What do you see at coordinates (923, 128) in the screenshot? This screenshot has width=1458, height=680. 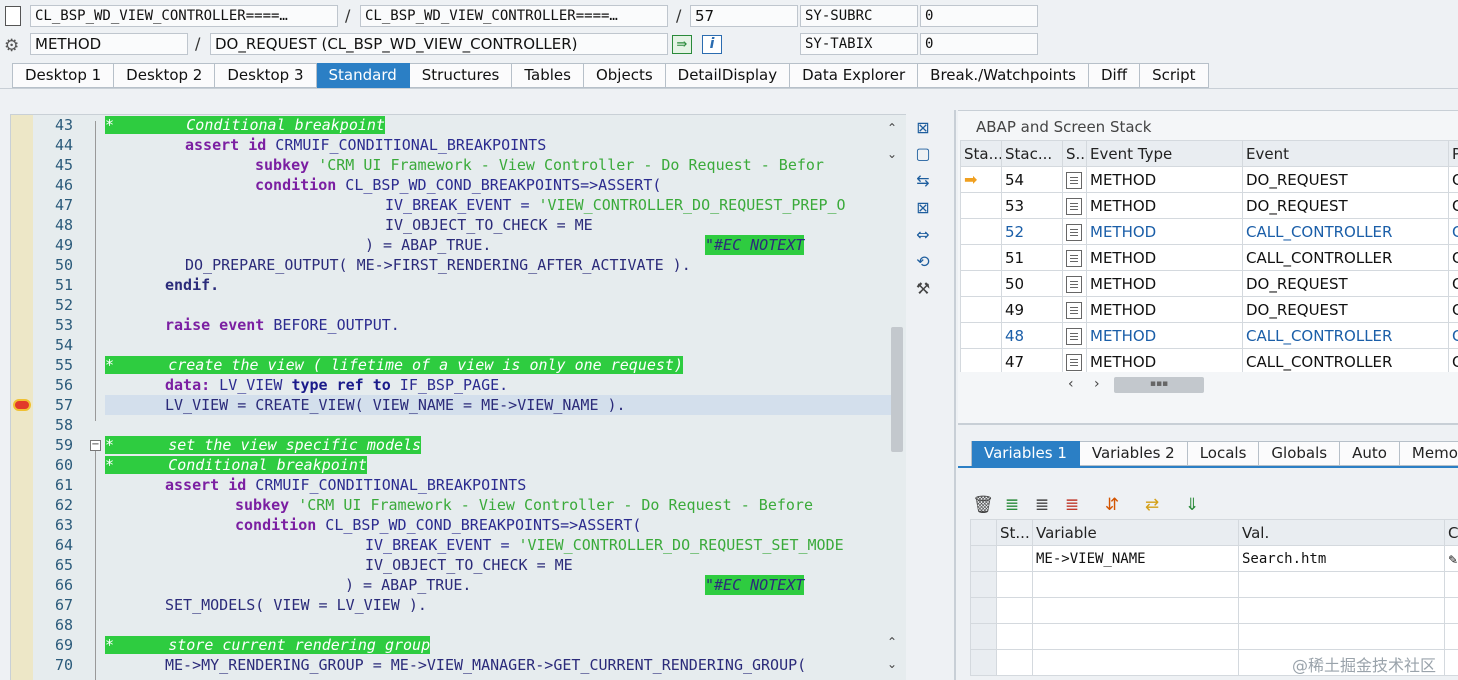 I see `close-tool-icon: ⊠` at bounding box center [923, 128].